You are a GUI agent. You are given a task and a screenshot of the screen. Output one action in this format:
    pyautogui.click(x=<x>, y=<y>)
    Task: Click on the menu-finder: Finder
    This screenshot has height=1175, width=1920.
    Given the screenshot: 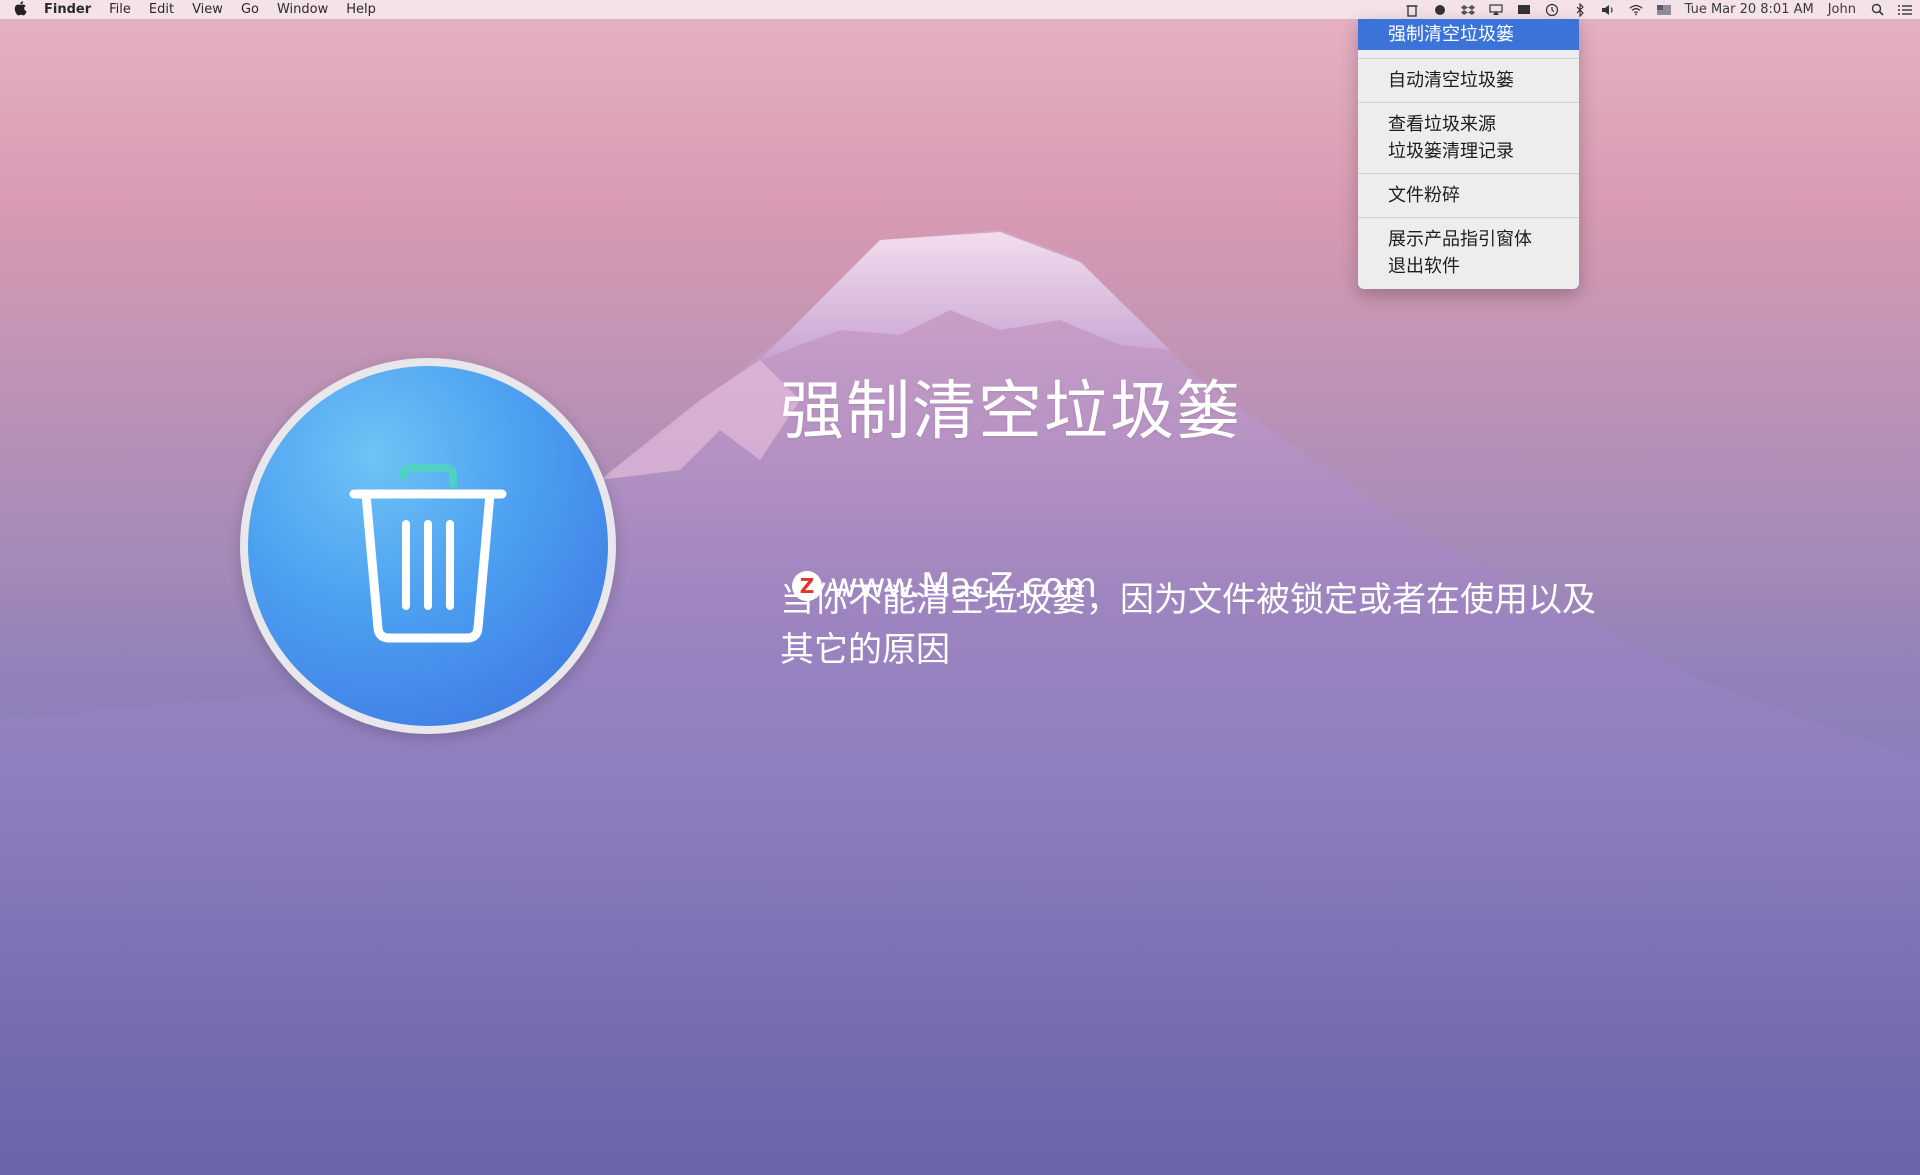 What is the action you would take?
    pyautogui.click(x=67, y=9)
    